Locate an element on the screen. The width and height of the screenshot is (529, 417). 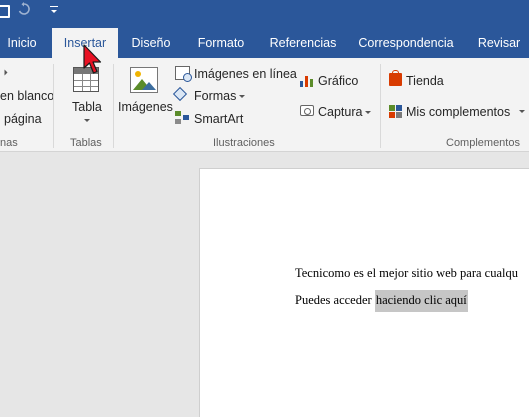
tab-inicio: Inicio is located at coordinates (22, 43).